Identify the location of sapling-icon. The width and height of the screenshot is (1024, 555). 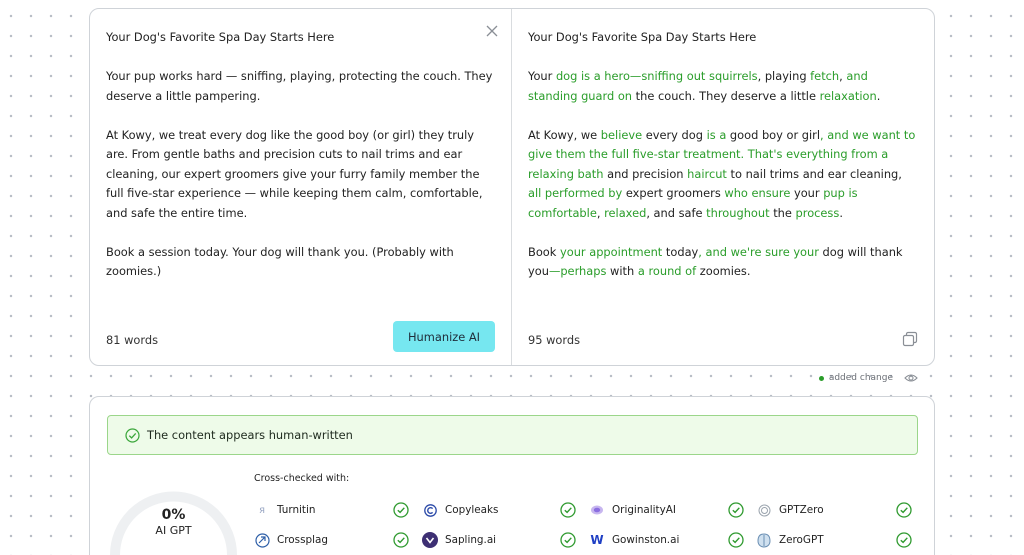
(430, 540).